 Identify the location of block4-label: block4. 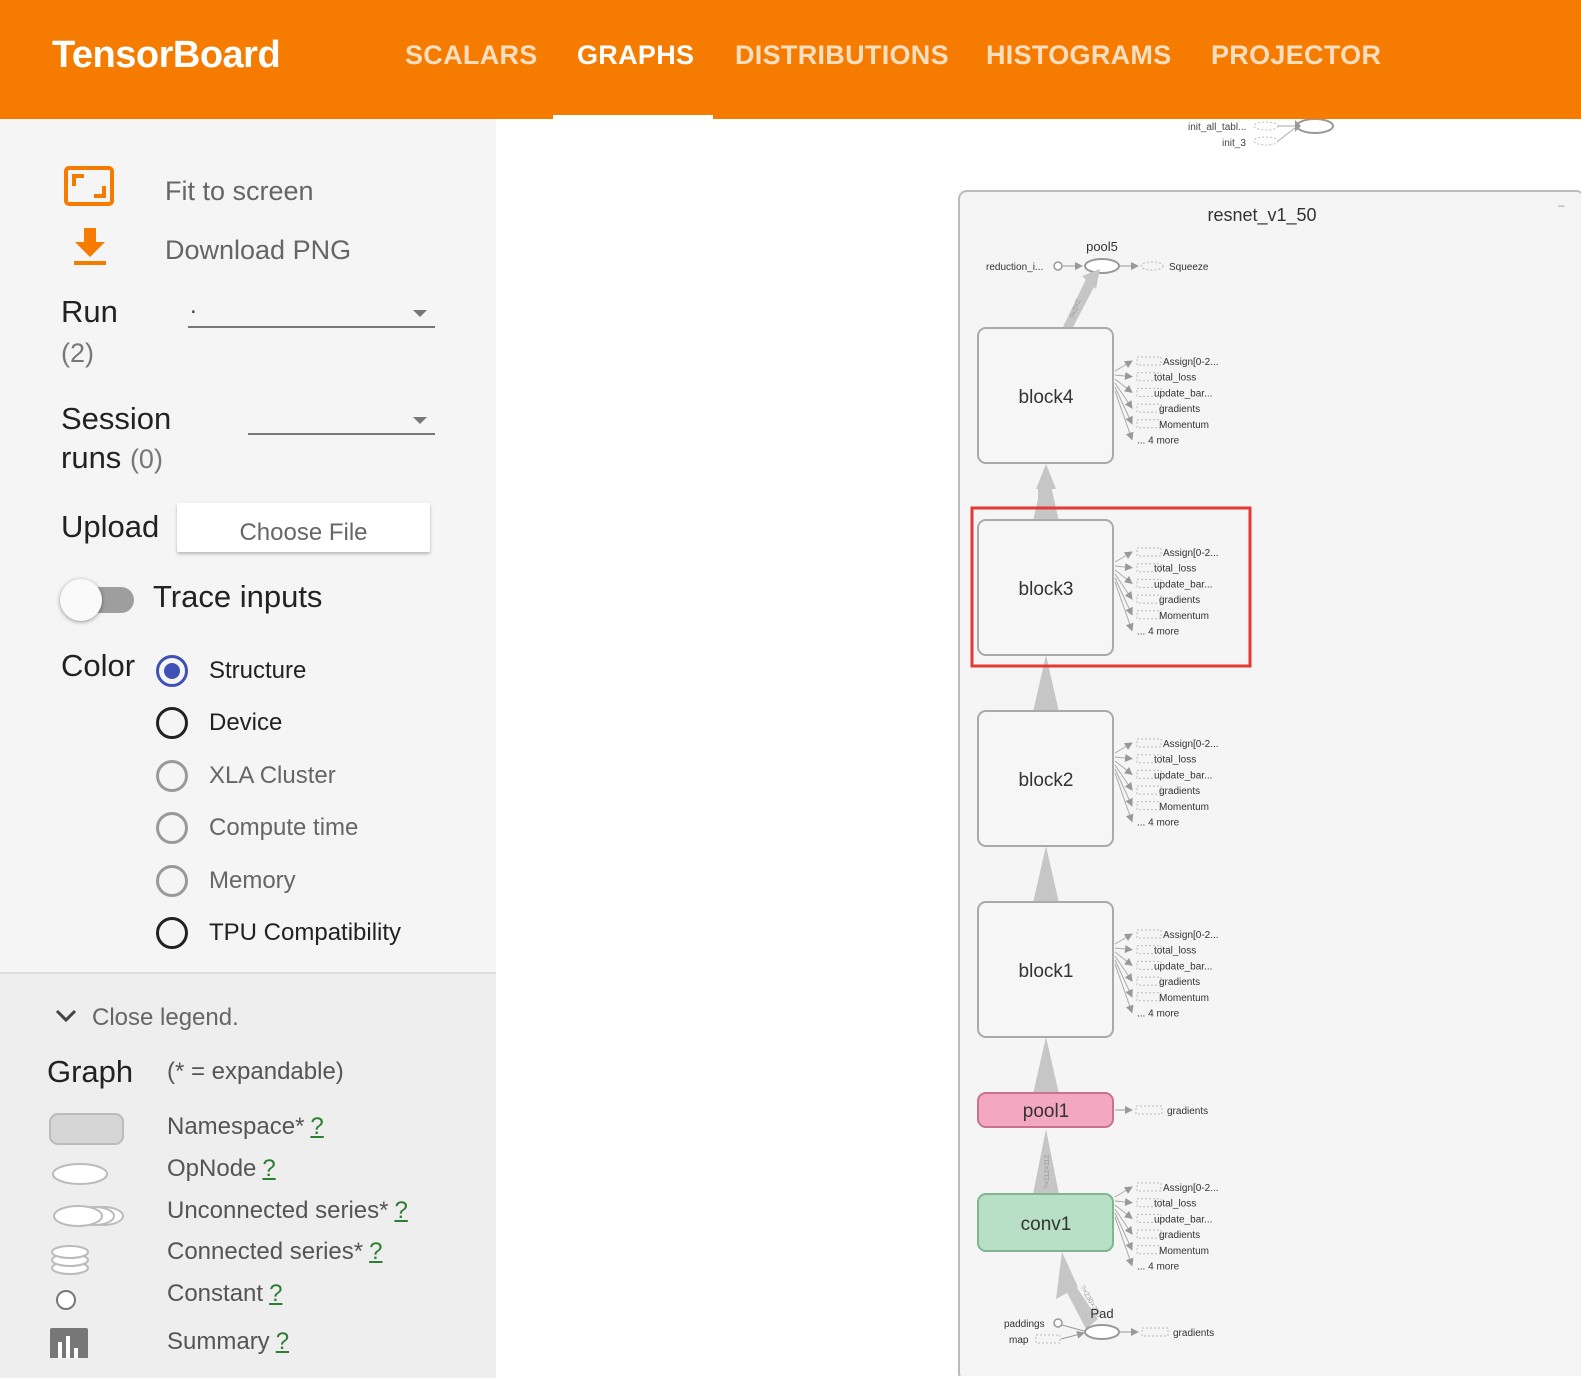
(1046, 397).